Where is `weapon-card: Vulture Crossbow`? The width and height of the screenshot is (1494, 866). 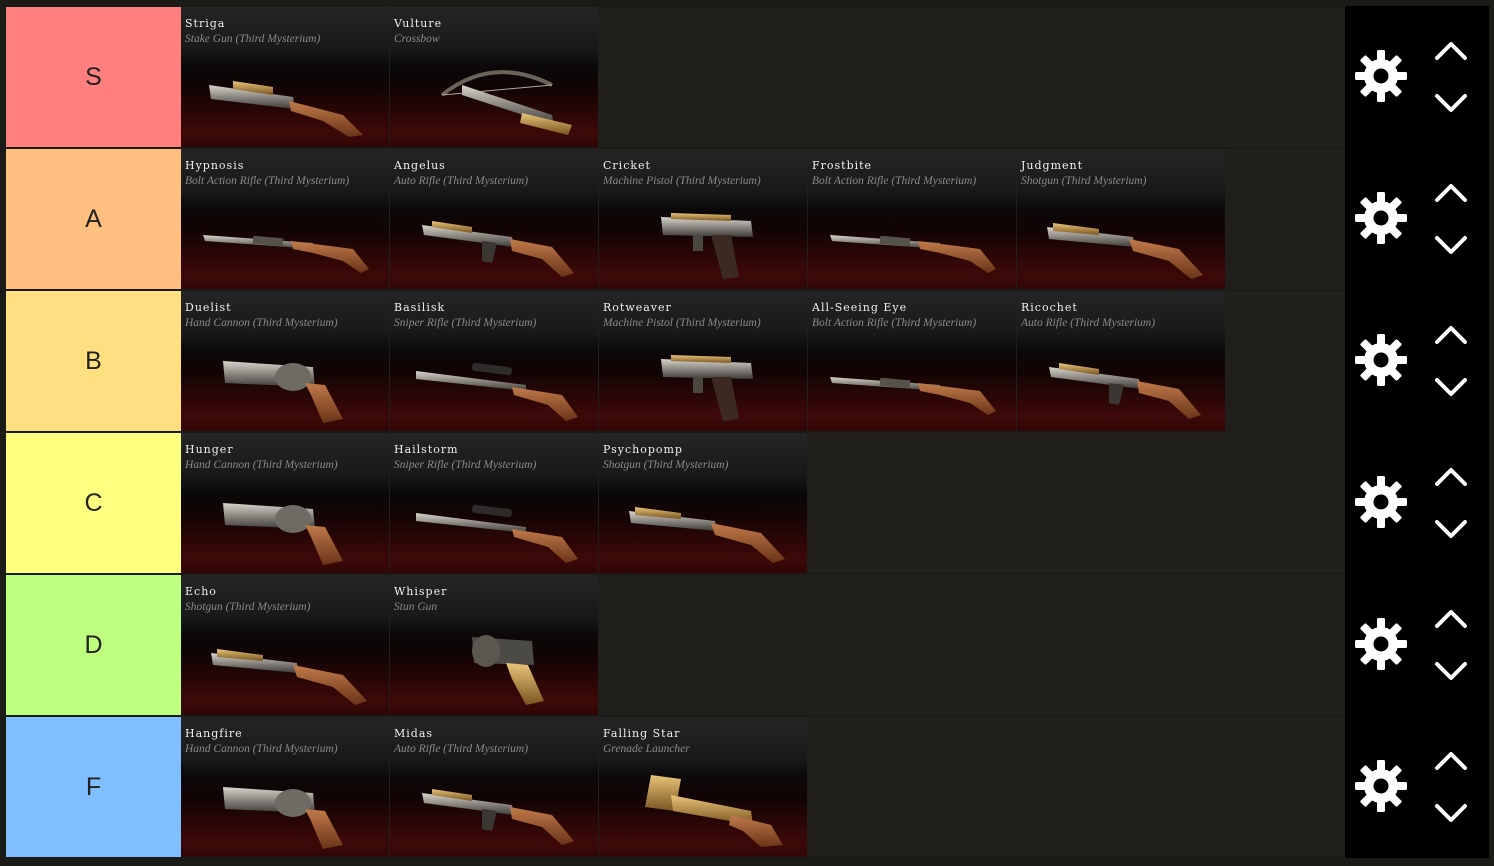
weapon-card: Vulture Crossbow is located at coordinates (494, 77).